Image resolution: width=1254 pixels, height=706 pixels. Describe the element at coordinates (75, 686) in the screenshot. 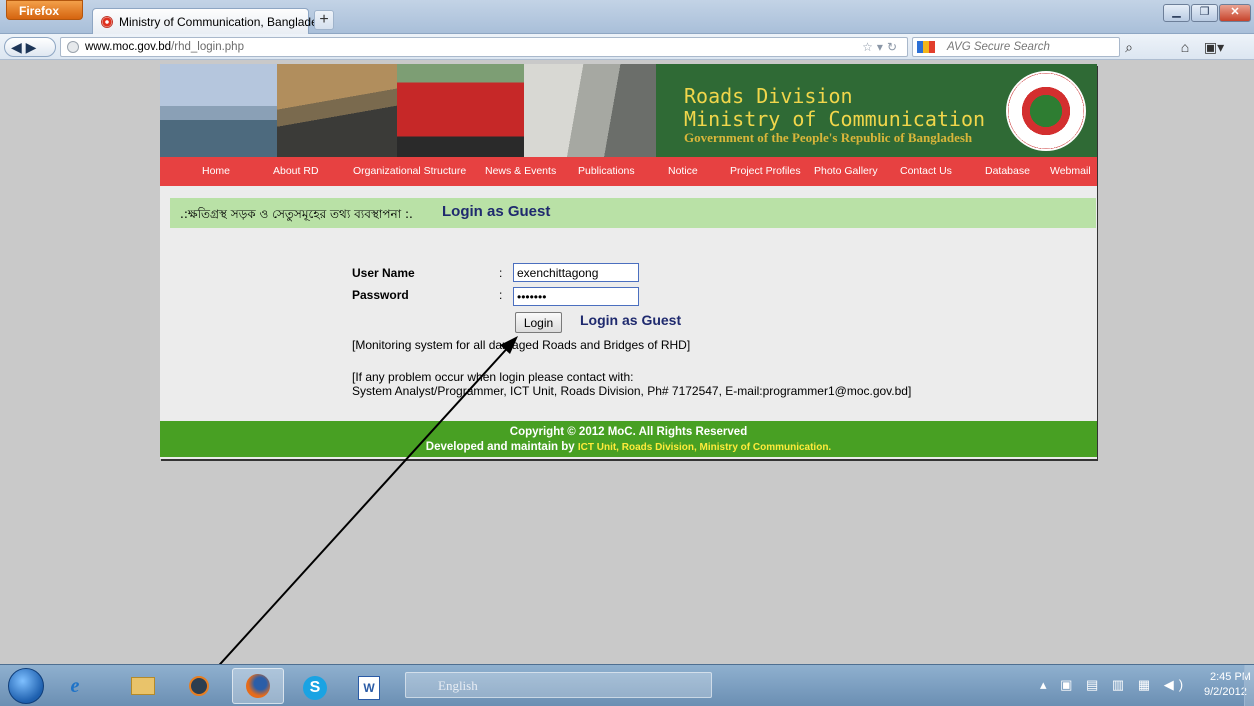

I see `internet-explorer-icon: e` at that location.